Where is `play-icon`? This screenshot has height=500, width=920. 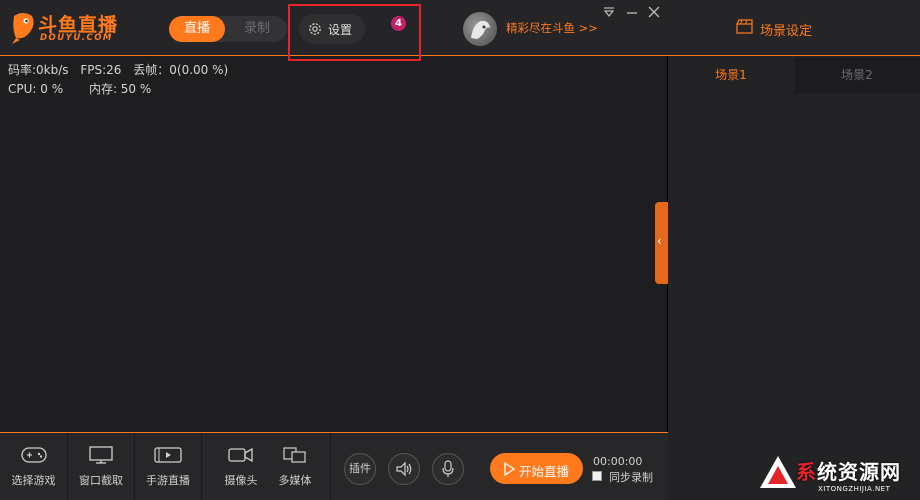 play-icon is located at coordinates (509, 469).